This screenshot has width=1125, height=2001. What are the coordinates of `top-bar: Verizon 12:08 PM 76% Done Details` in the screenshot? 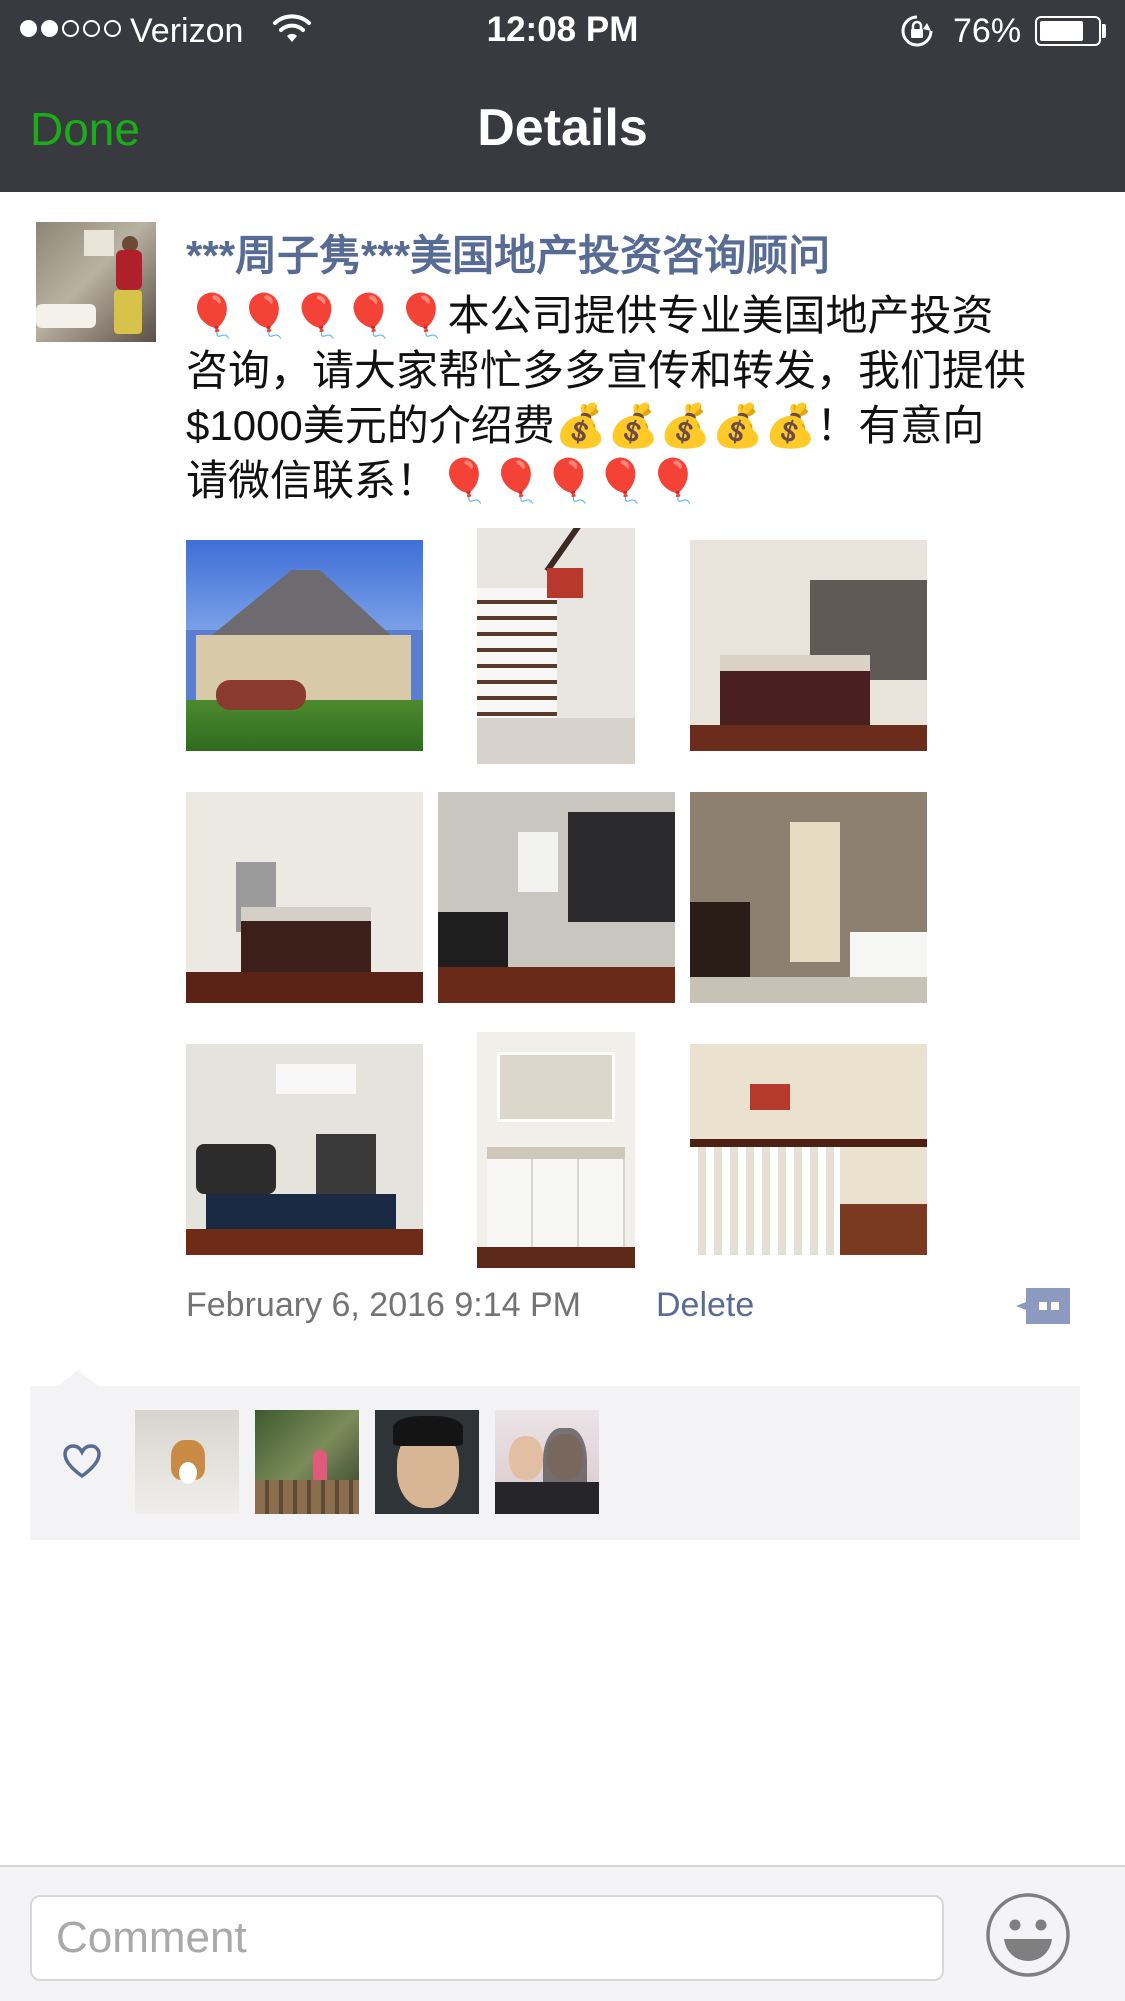 It's located at (562, 96).